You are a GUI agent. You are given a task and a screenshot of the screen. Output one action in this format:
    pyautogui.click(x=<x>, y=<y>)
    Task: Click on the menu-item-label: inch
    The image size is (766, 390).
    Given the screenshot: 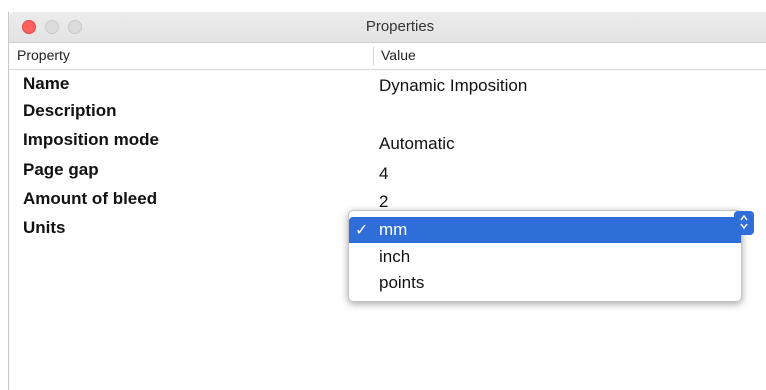 What is the action you would take?
    pyautogui.click(x=395, y=256)
    